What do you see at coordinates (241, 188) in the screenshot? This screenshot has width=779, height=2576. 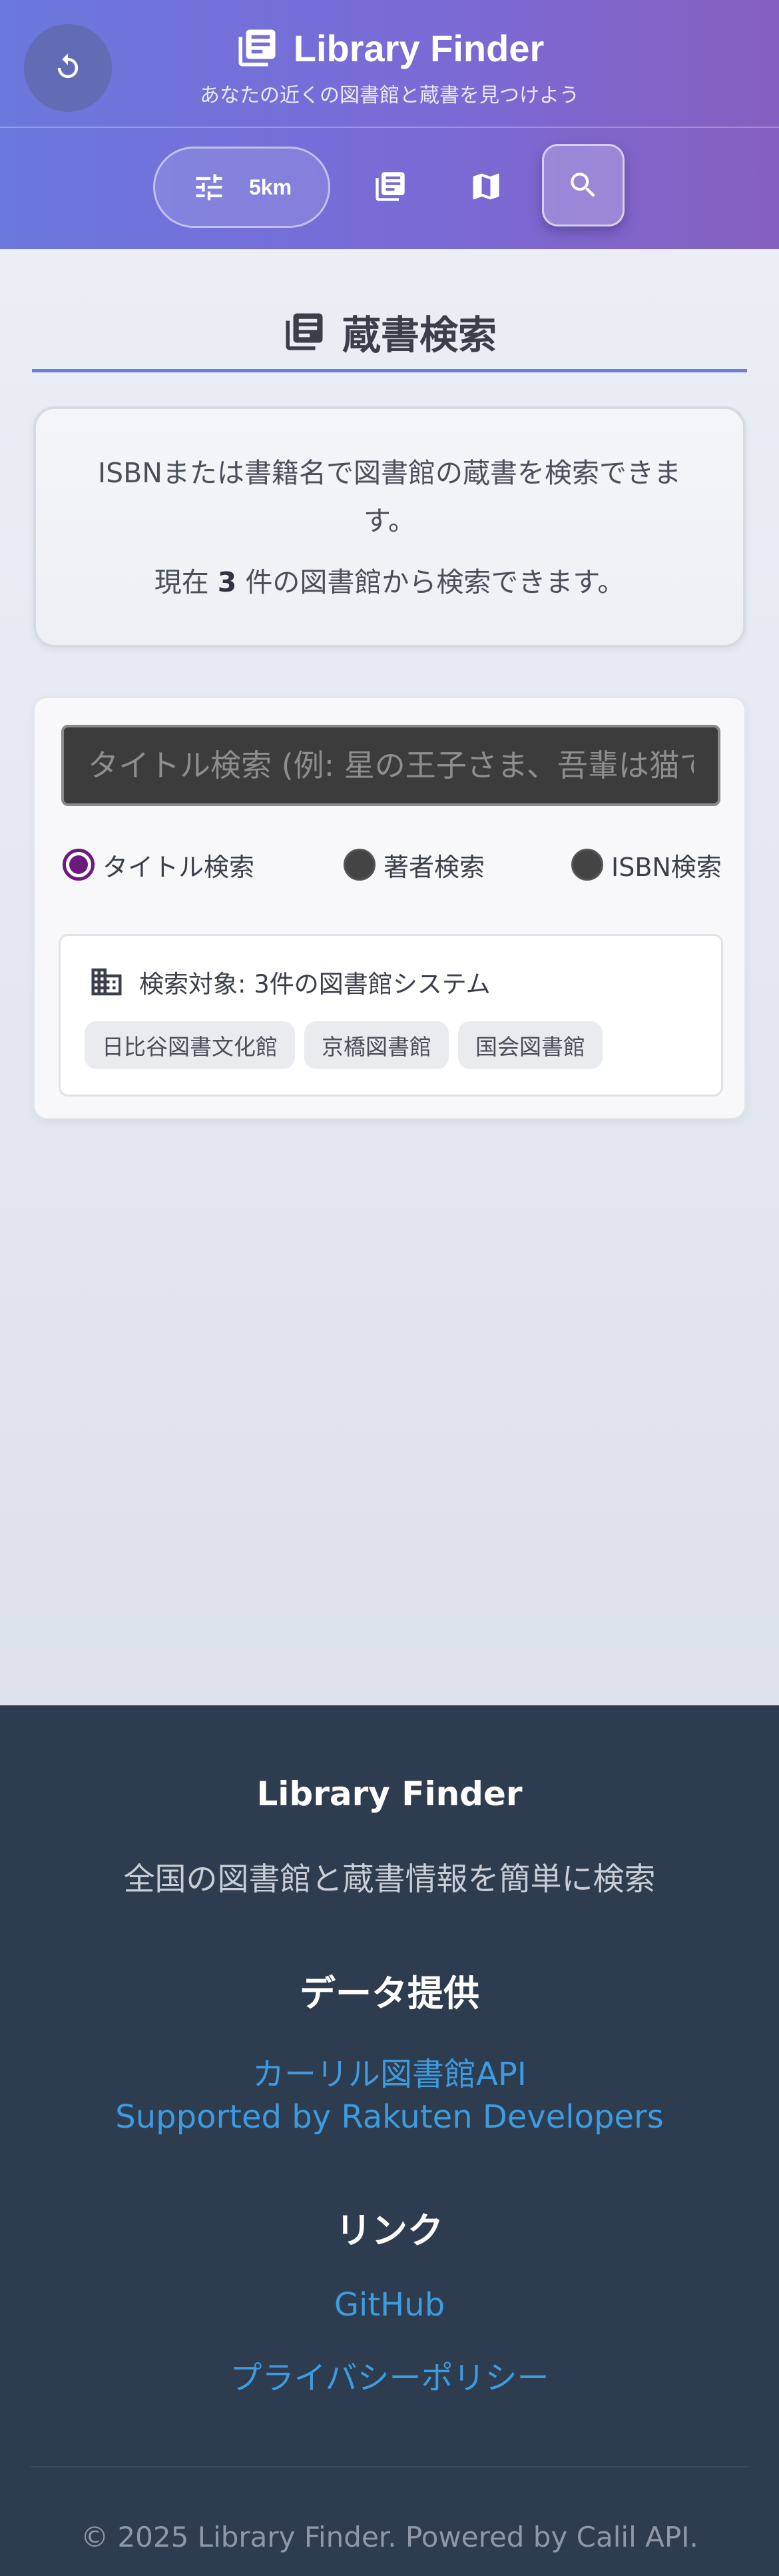 I see `search-radius-button: 5km` at bounding box center [241, 188].